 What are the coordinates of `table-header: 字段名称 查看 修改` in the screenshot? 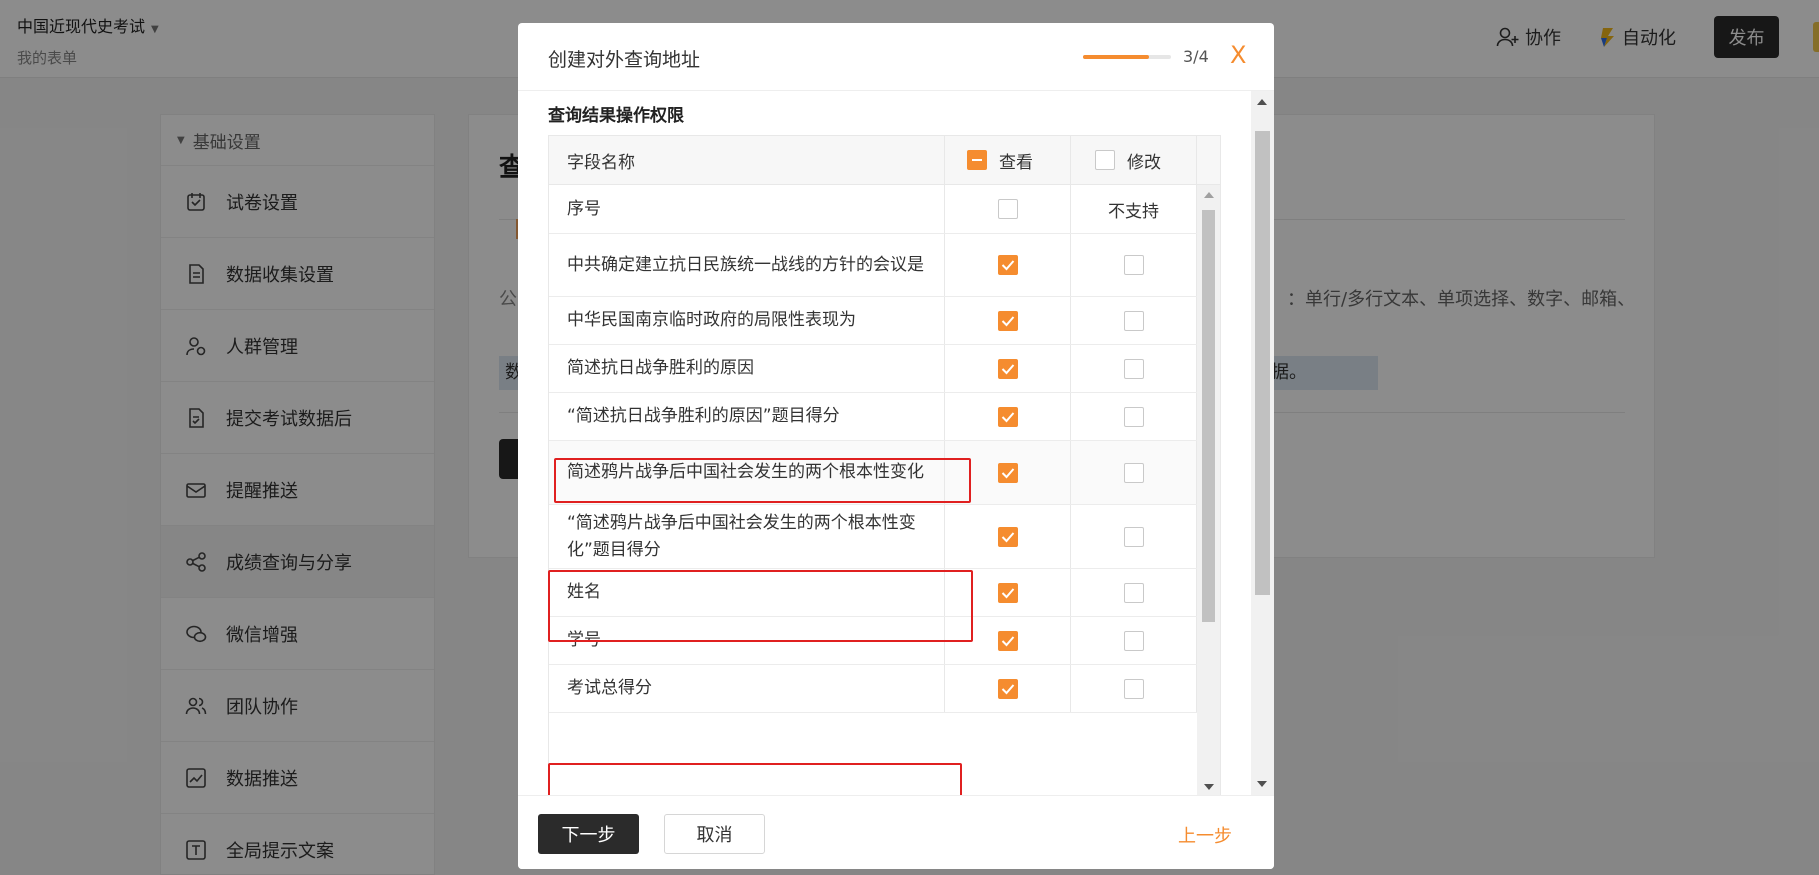 It's located at (884, 160).